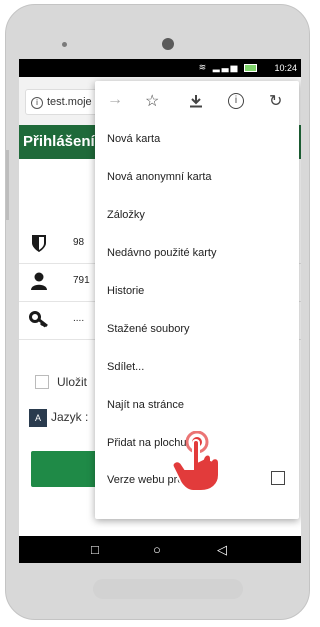 This screenshot has height=627, width=320. I want to click on status-icons: ≋ ▂▃▅, so click(228, 67).